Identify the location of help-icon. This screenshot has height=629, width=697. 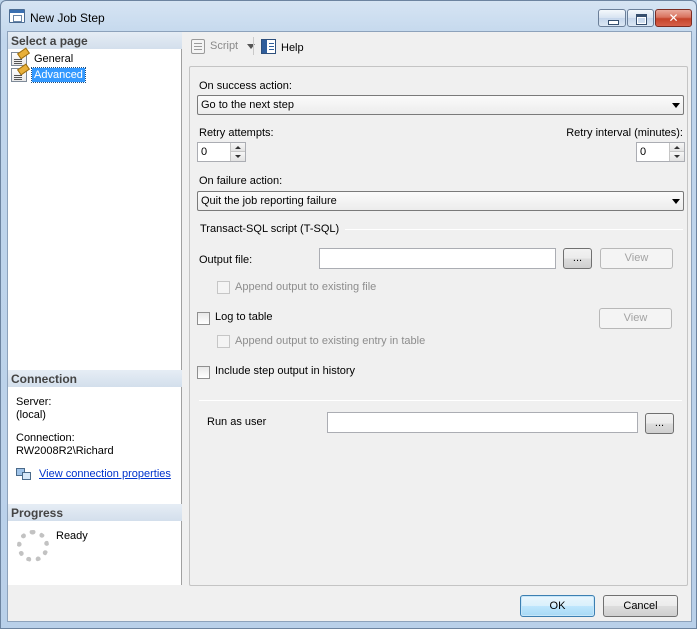
(268, 46).